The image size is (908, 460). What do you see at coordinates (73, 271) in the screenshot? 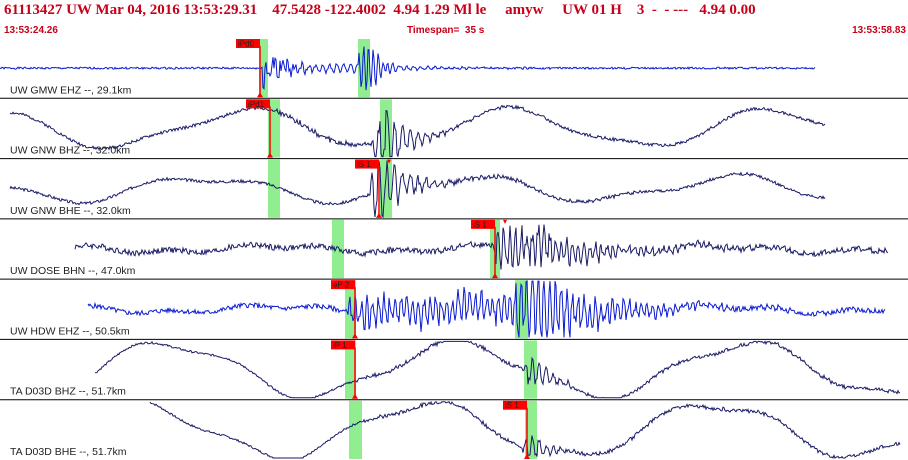
I see `channel-label: UW DOSE BHN --, 47.0km` at bounding box center [73, 271].